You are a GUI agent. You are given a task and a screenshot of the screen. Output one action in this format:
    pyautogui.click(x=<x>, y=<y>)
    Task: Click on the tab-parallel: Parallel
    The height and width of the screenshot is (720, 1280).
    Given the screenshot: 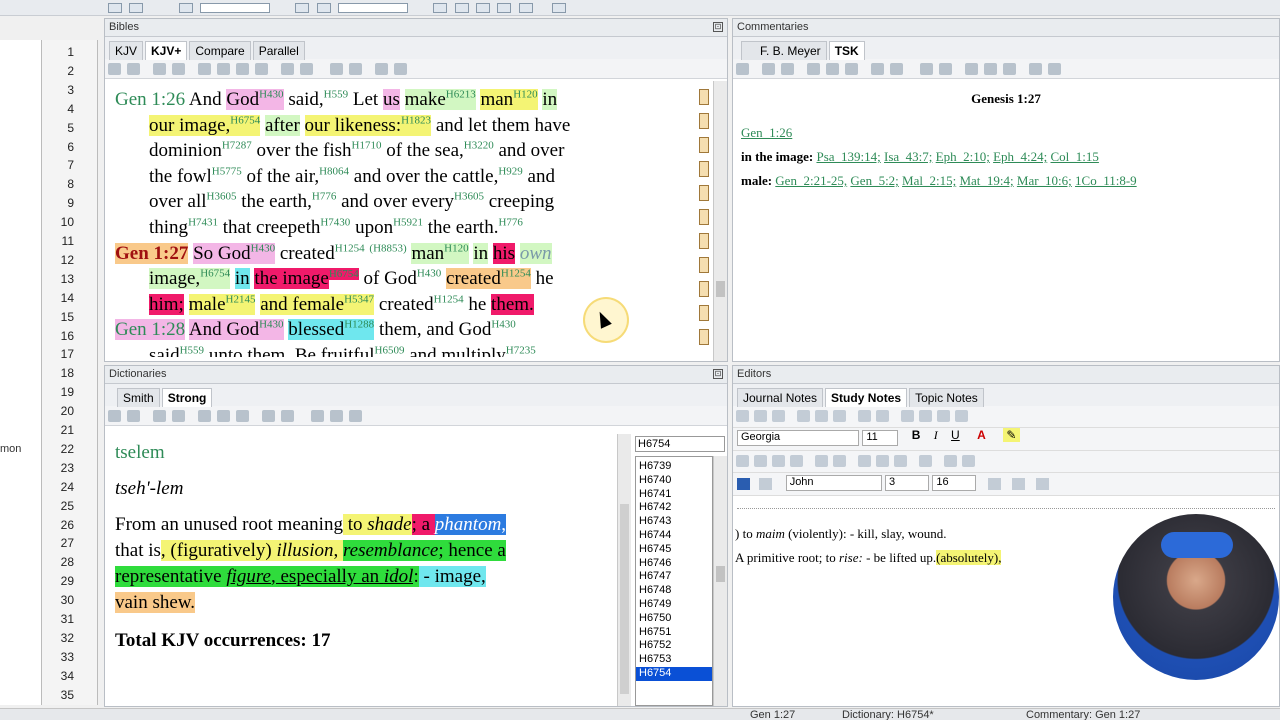 What is the action you would take?
    pyautogui.click(x=278, y=50)
    